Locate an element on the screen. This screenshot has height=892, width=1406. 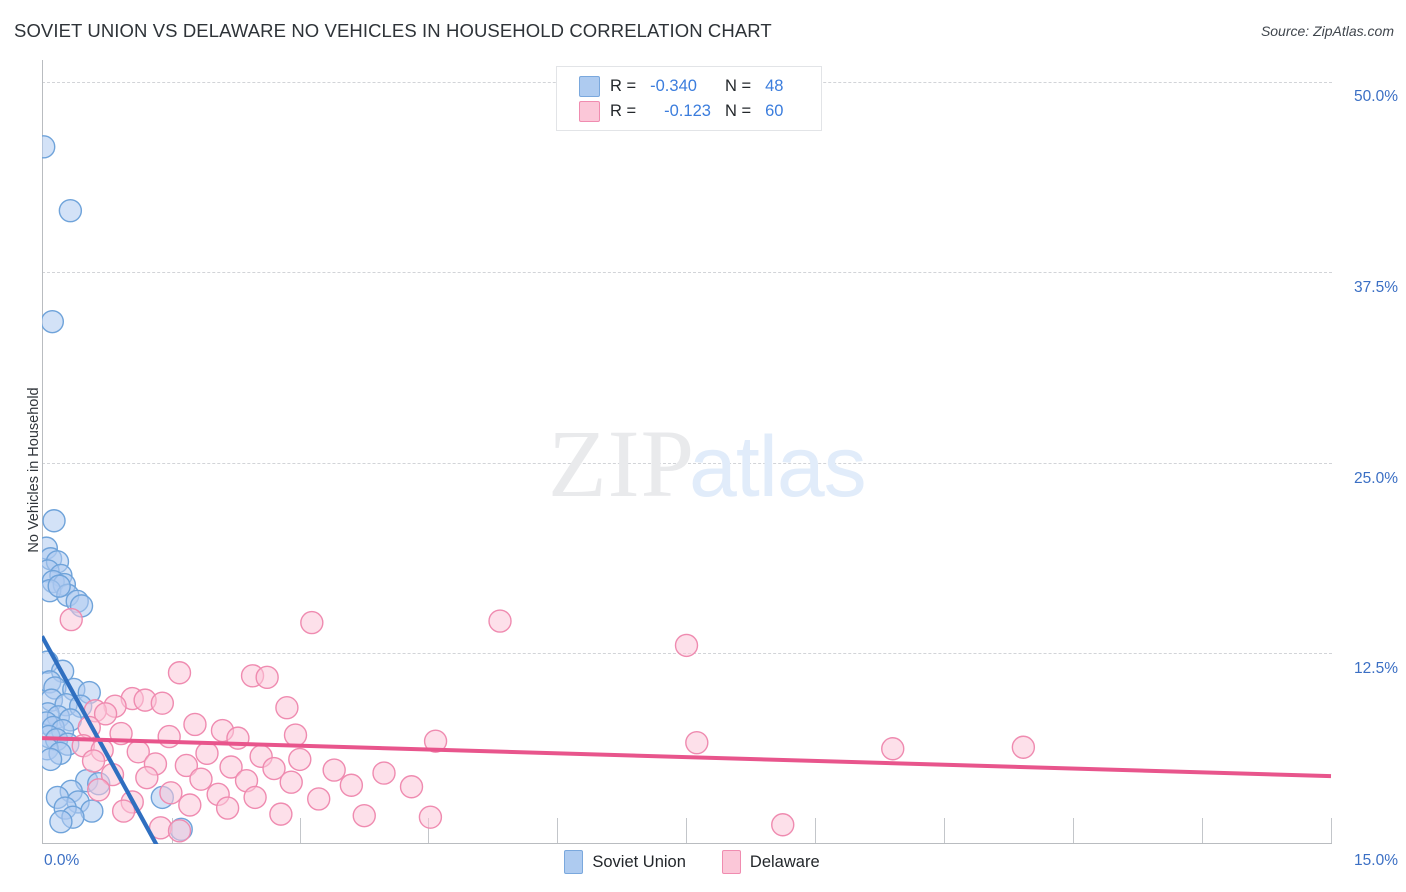
r-label-2: R = is located at coordinates (623, 111).